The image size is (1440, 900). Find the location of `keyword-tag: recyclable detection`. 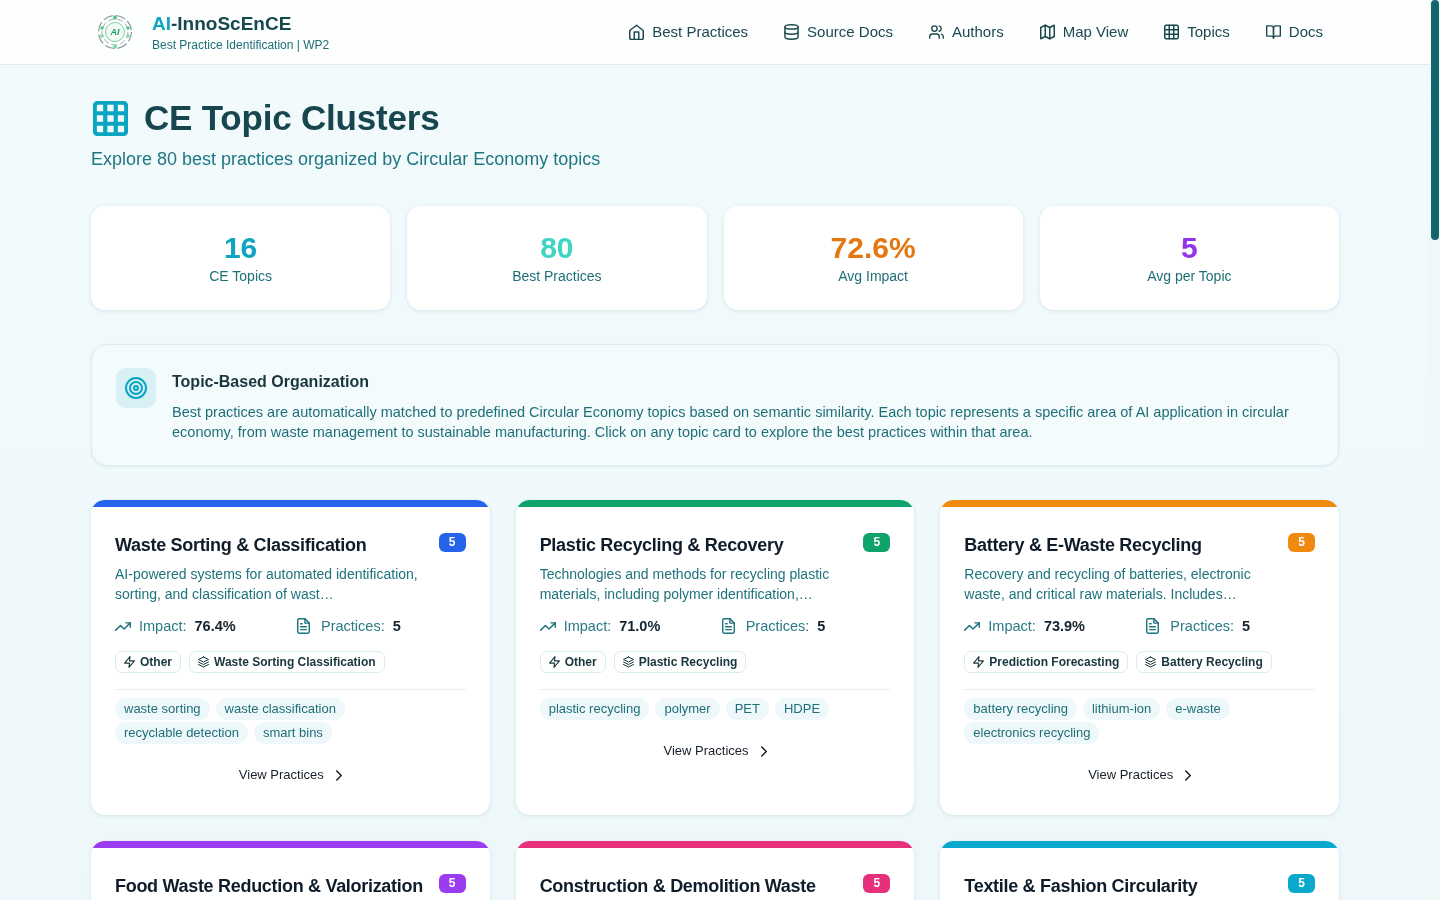

keyword-tag: recyclable detection is located at coordinates (181, 733).